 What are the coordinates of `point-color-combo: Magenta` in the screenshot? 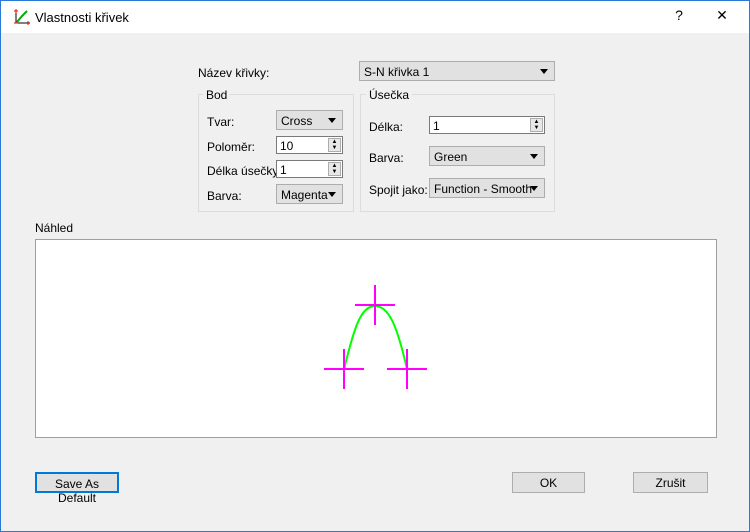 It's located at (309, 194).